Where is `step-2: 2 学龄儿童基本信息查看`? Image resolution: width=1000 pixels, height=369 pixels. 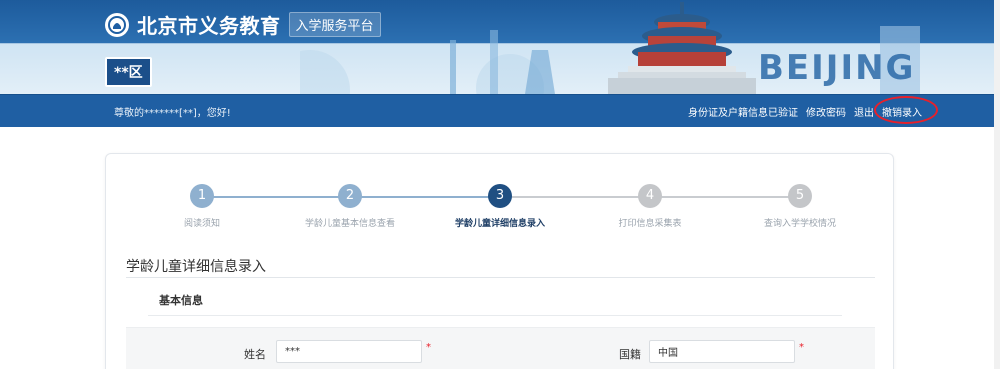 step-2: 2 学龄儿童基本信息查看 is located at coordinates (350, 206).